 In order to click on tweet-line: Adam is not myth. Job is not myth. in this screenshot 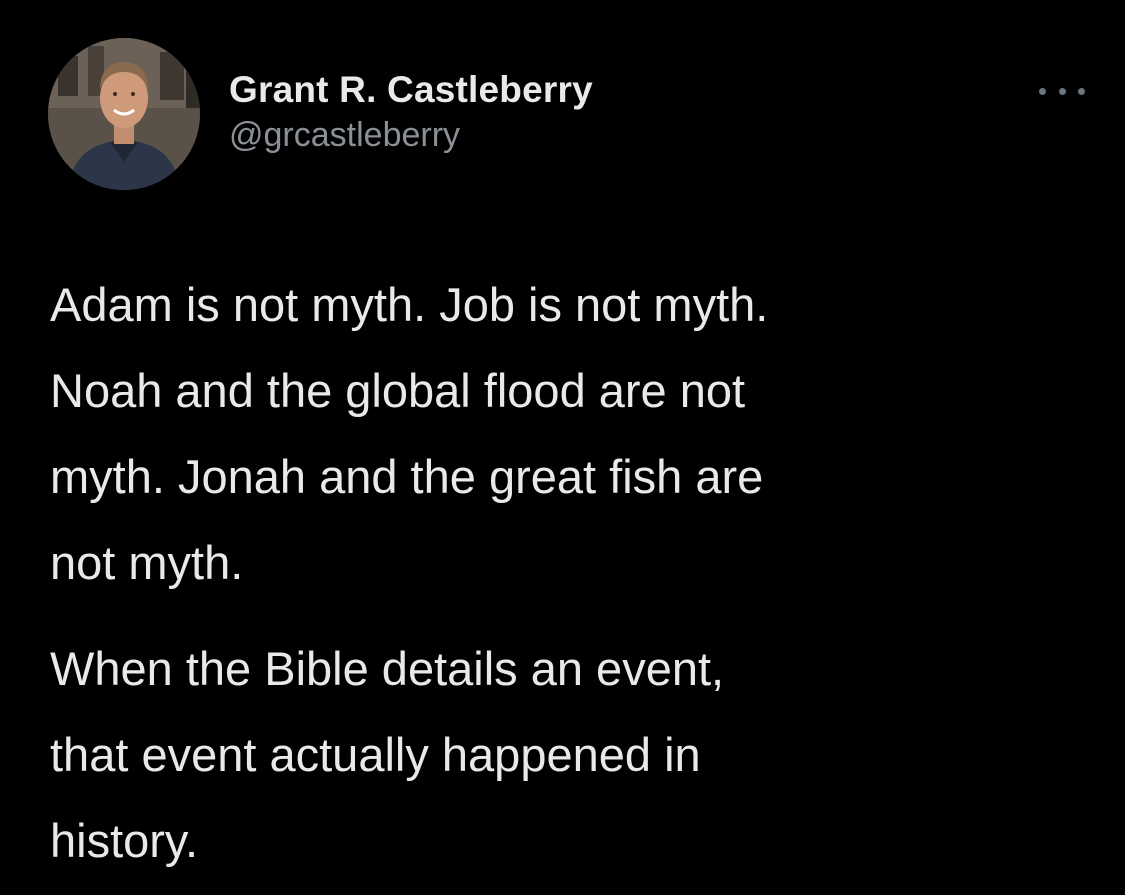, I will do `click(409, 304)`.